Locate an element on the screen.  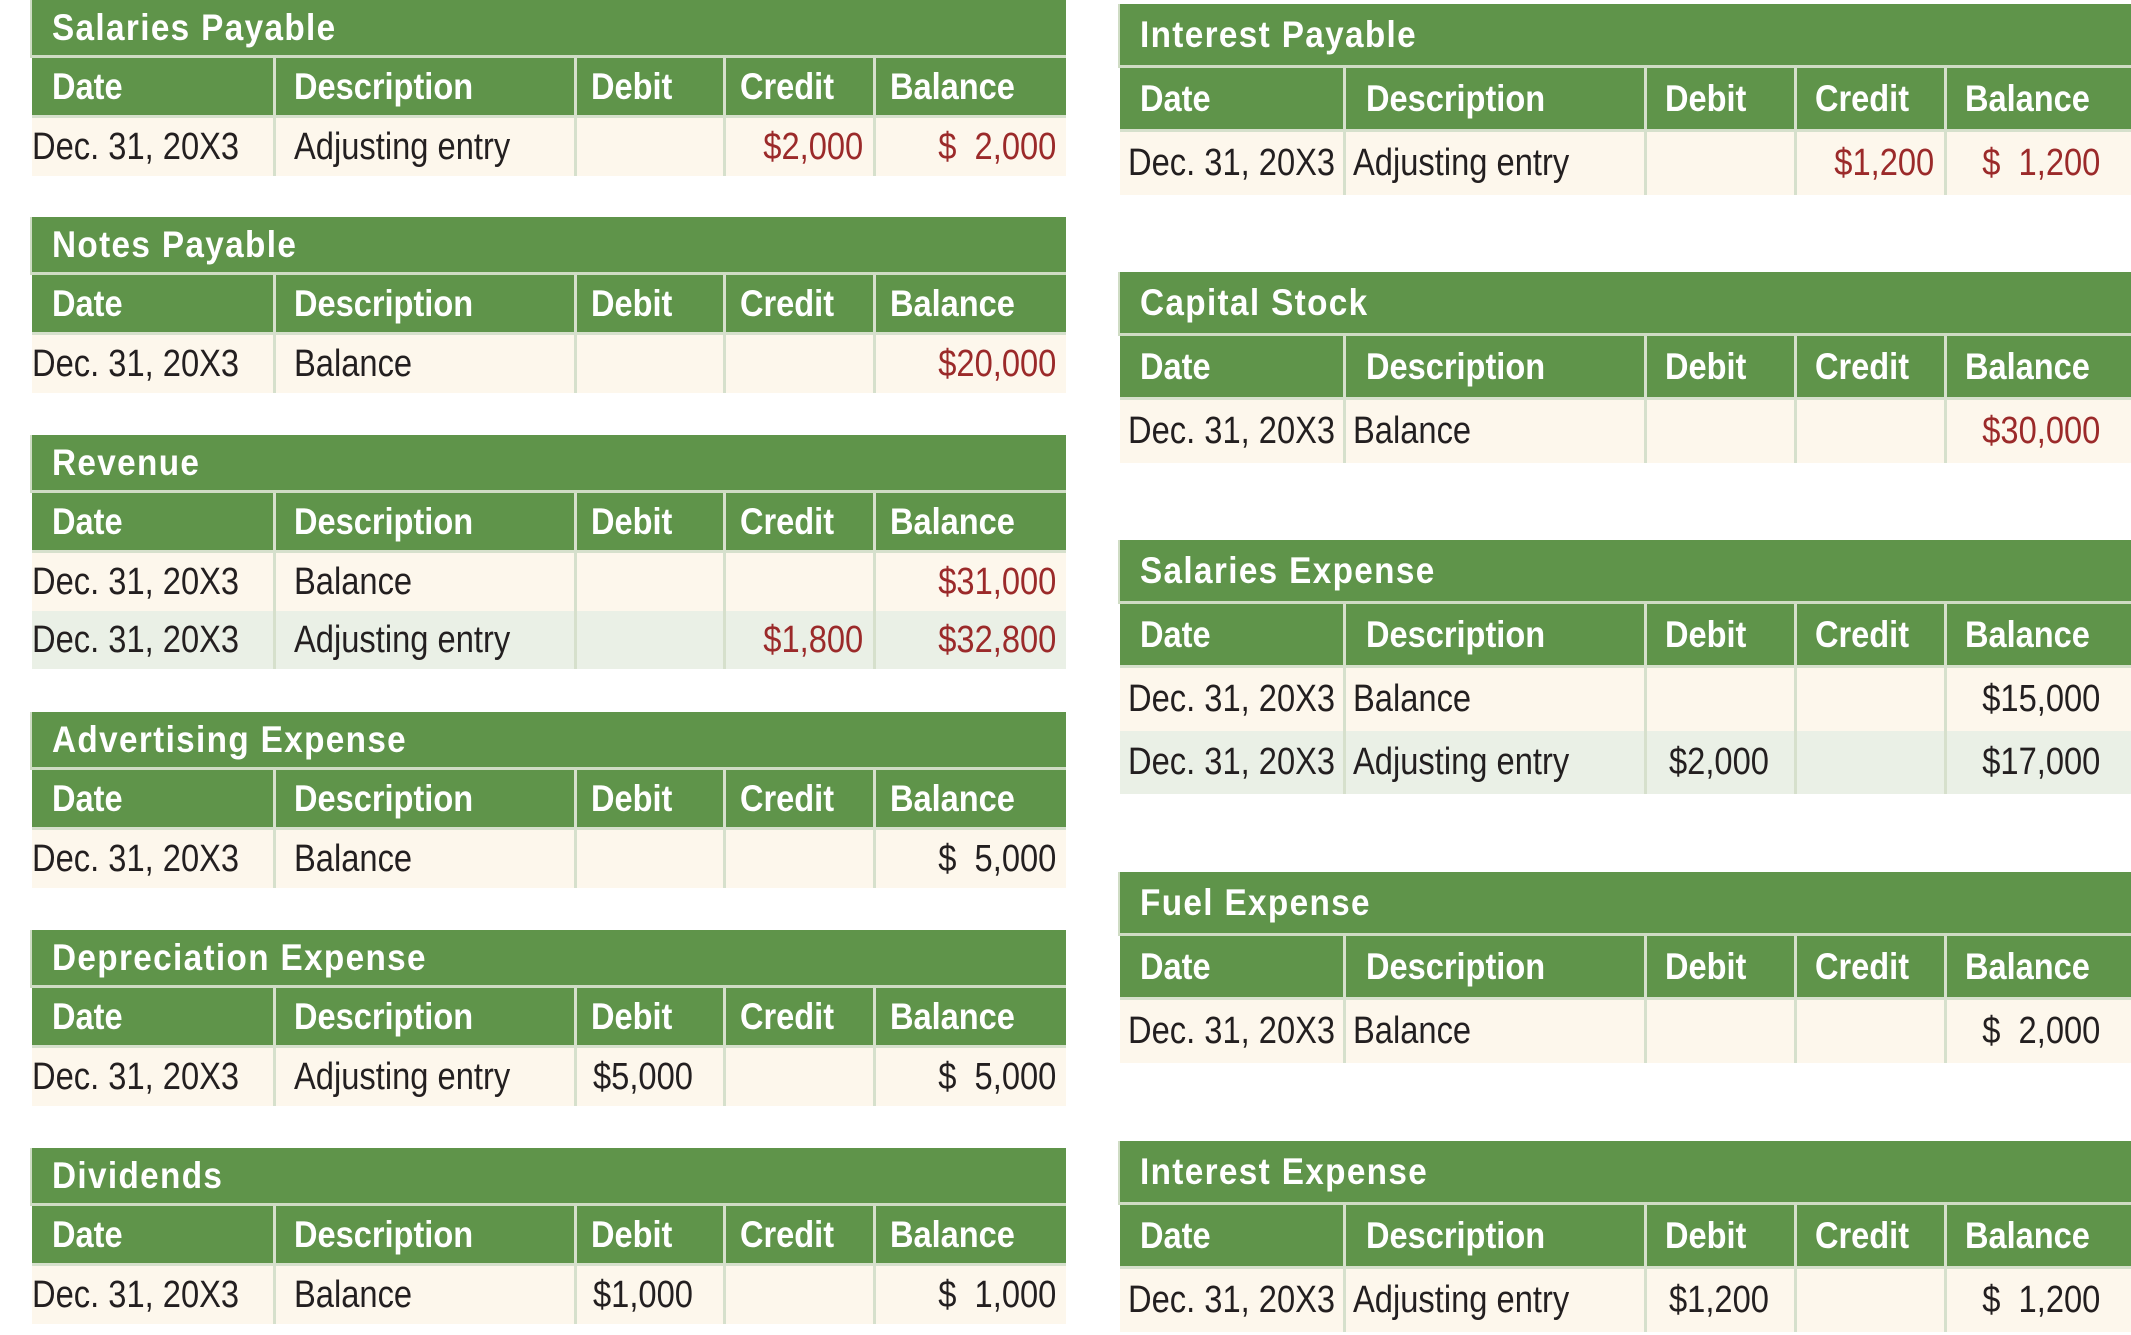
account-title: Capital Stock is located at coordinates (1624, 304).